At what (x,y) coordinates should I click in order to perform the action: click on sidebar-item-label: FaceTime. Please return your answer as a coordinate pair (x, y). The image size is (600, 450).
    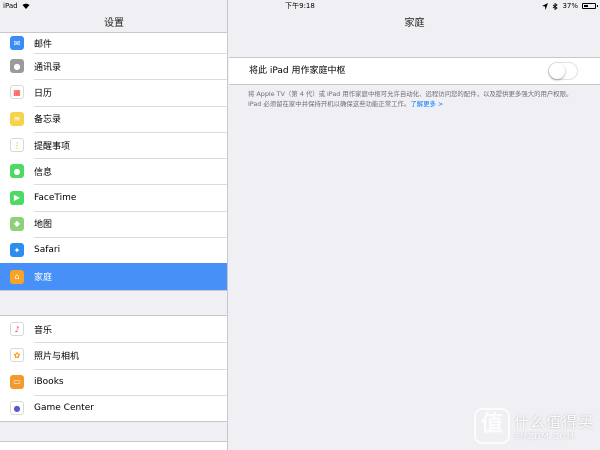
    Looking at the image, I should click on (55, 197).